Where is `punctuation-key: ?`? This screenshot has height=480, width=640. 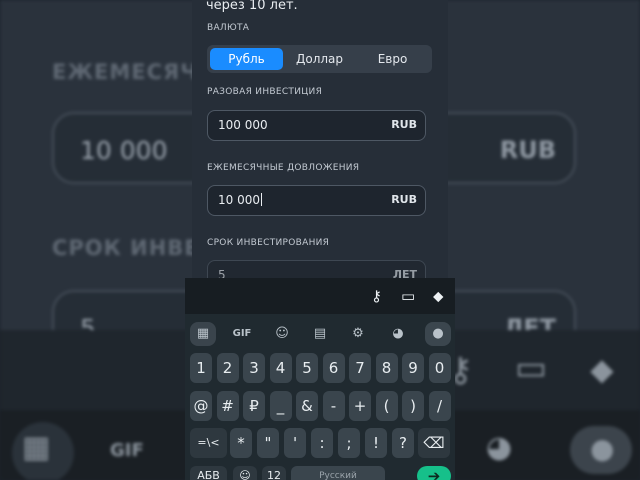 punctuation-key: ? is located at coordinates (403, 443).